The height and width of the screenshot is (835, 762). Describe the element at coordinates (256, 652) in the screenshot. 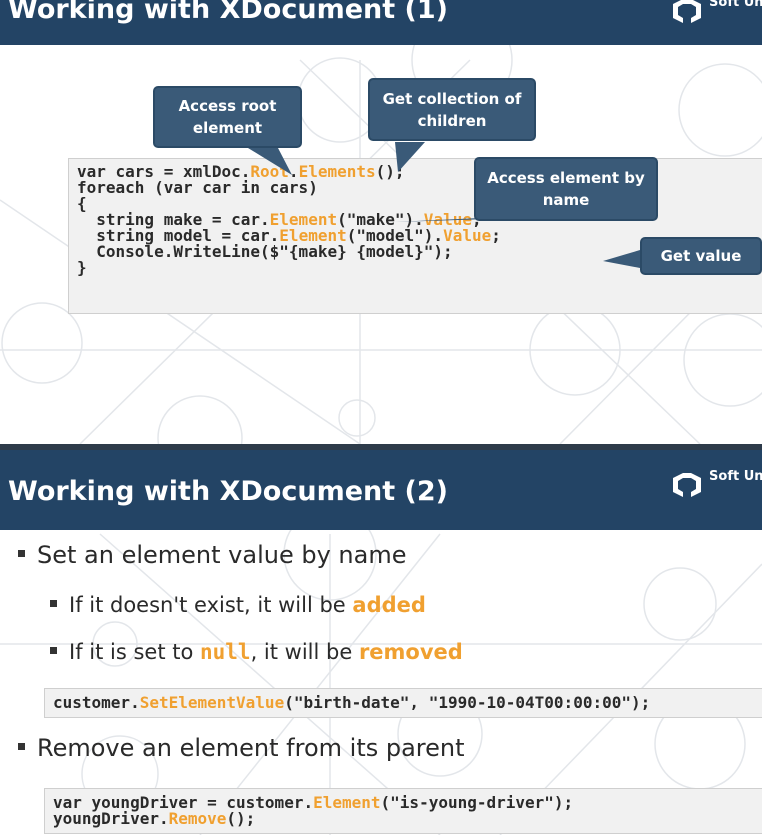

I see `sub-bullet-removed: If it is set to null, it will be removed` at that location.